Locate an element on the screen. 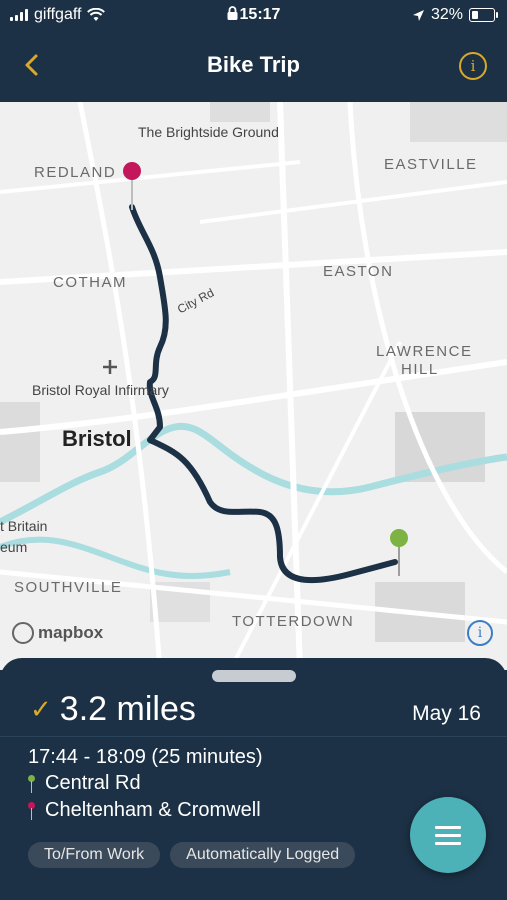 The image size is (507, 900). menu-icon is located at coordinates (448, 827).